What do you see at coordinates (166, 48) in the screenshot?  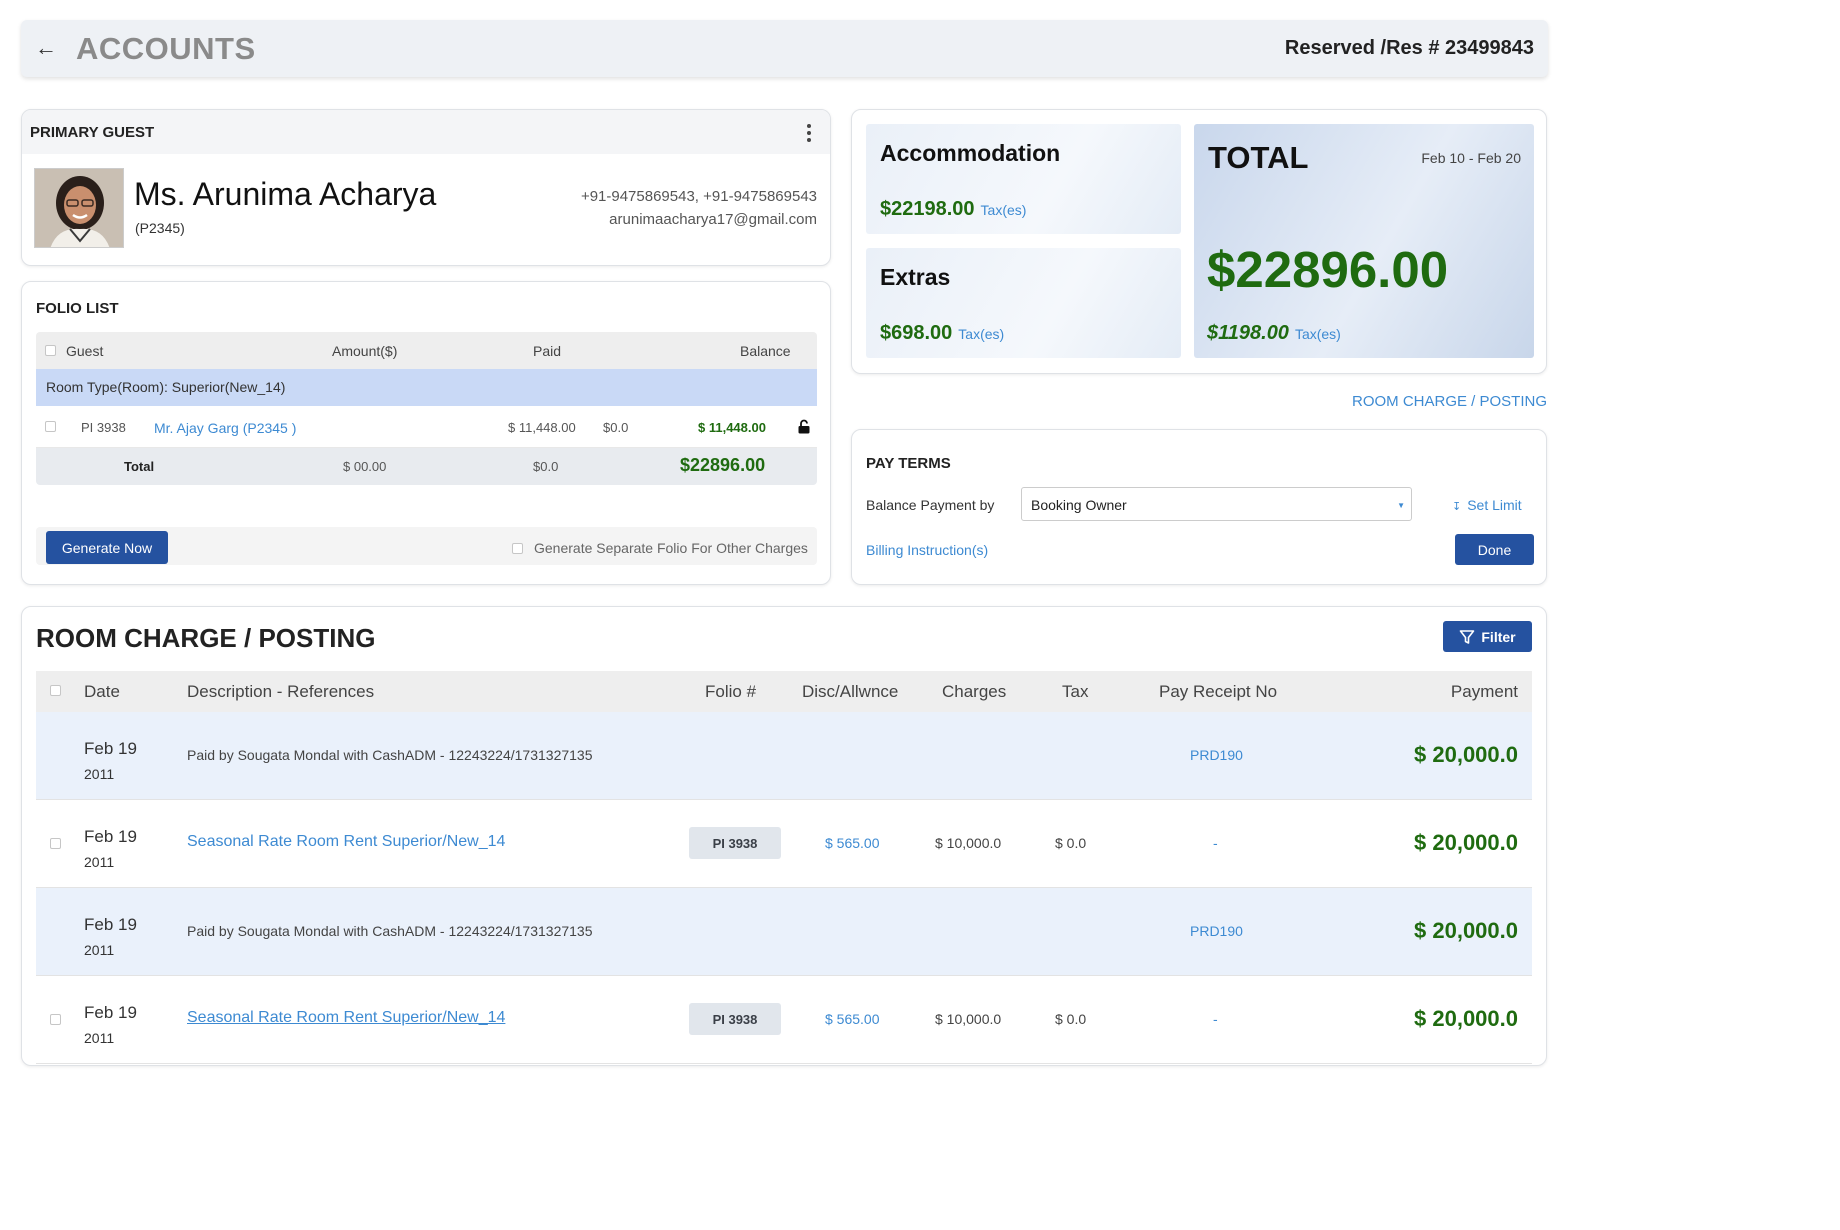 I see `page-title: ACCOUNTS` at bounding box center [166, 48].